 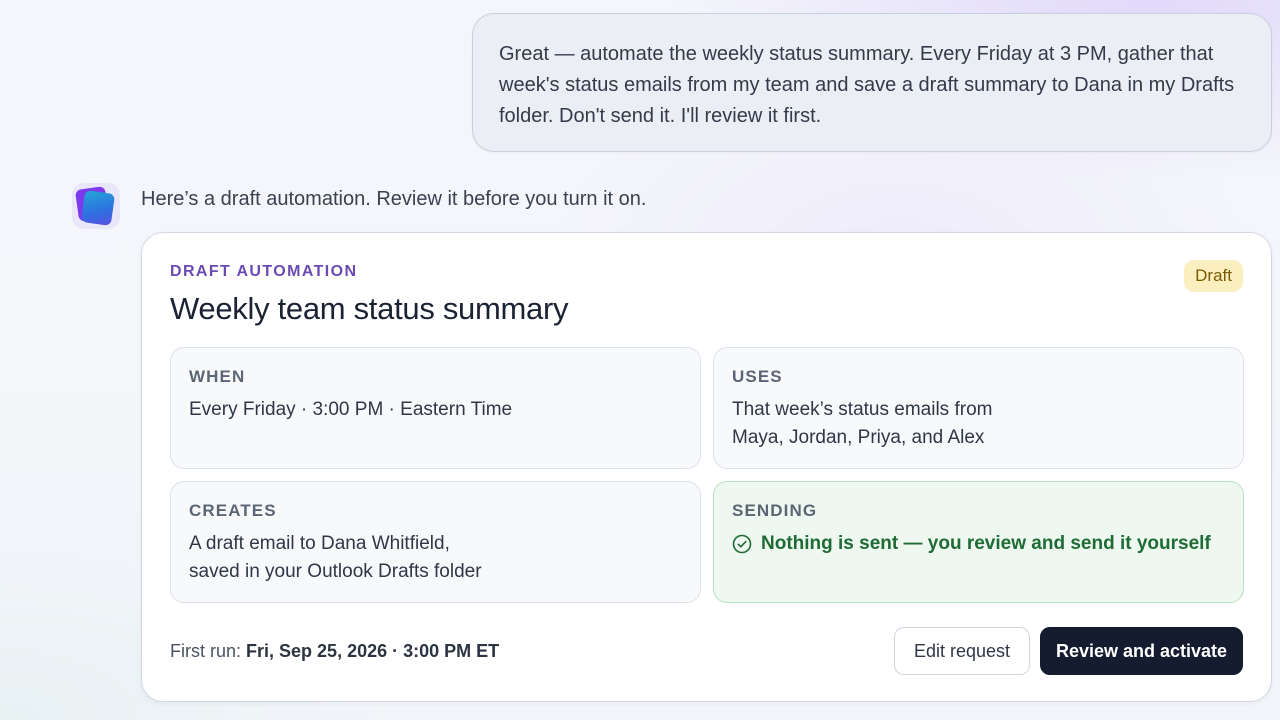 I want to click on creates-label: CREATES, so click(x=233, y=510).